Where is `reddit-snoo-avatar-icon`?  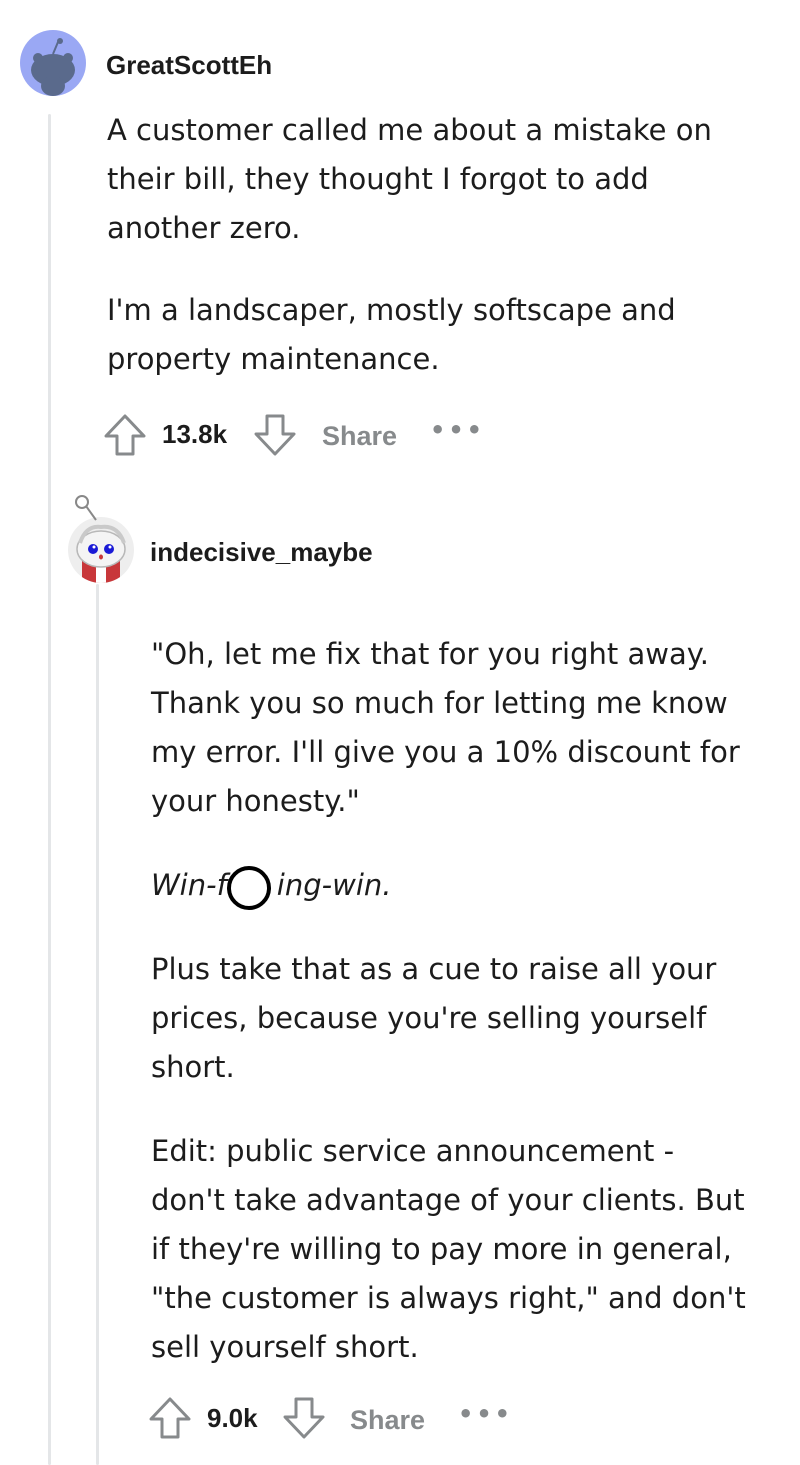
reddit-snoo-avatar-icon is located at coordinates (53, 67).